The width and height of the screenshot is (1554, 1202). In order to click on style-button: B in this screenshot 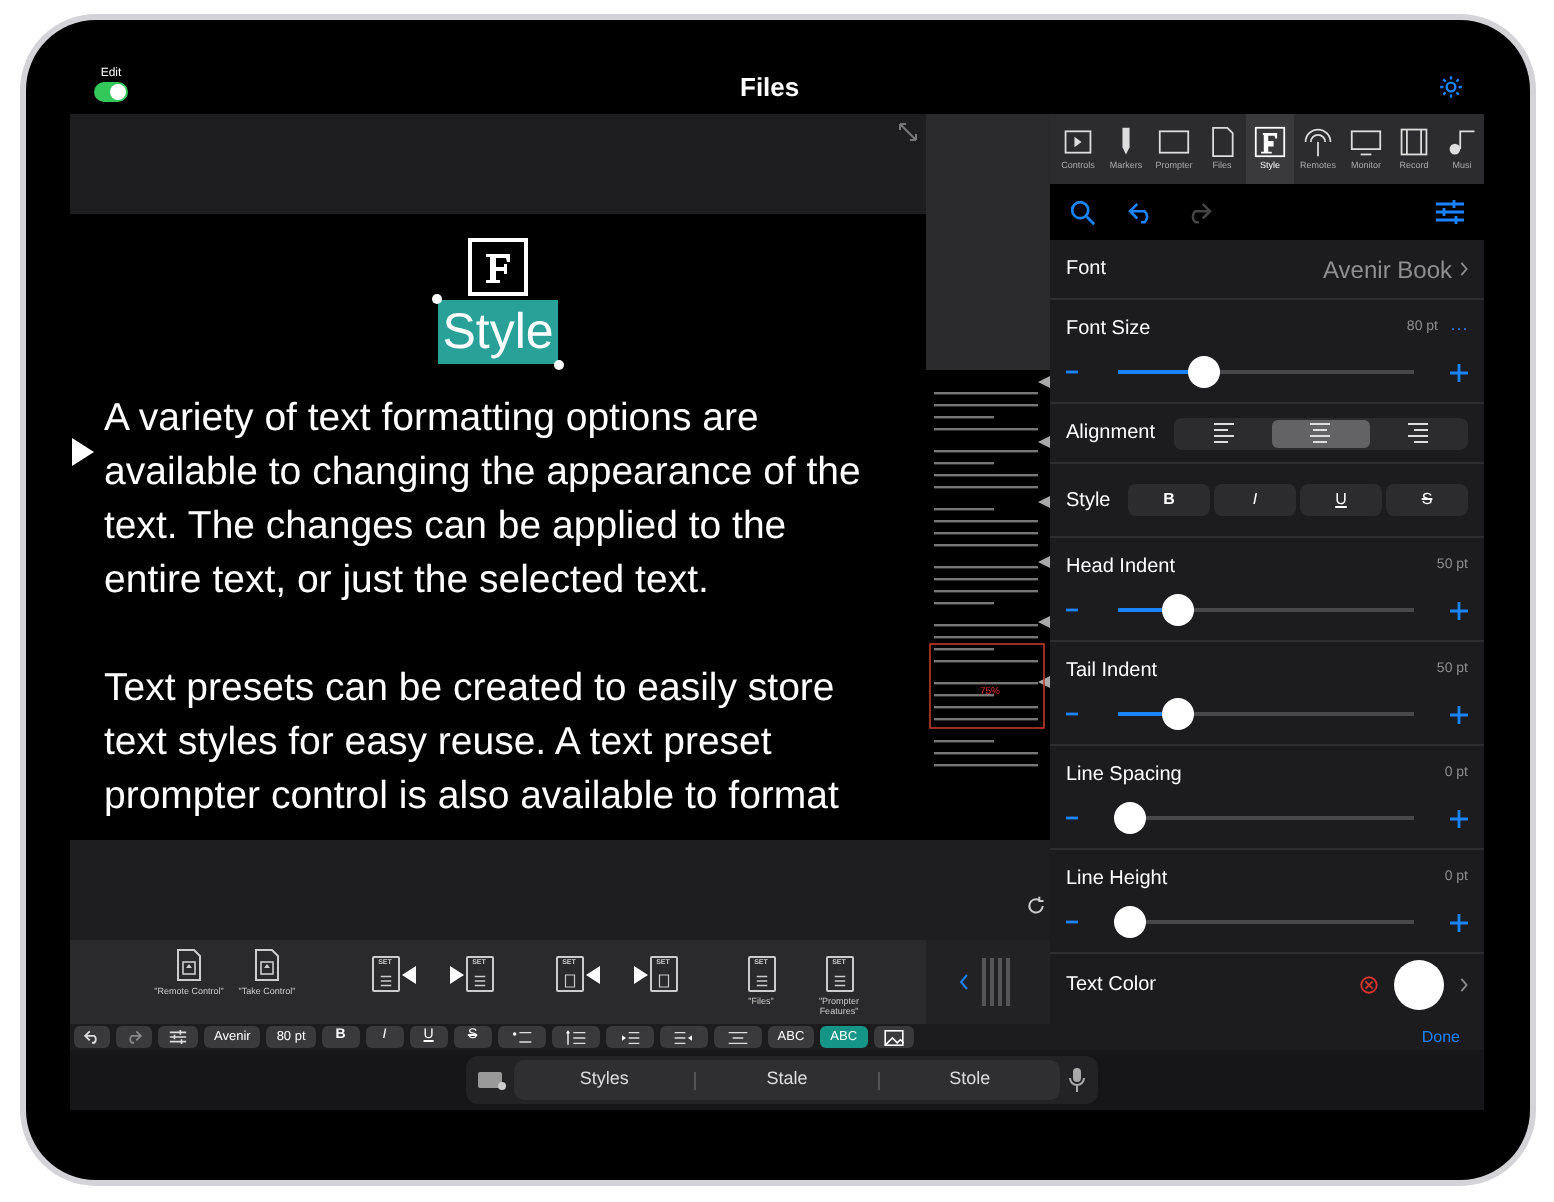, I will do `click(1169, 500)`.